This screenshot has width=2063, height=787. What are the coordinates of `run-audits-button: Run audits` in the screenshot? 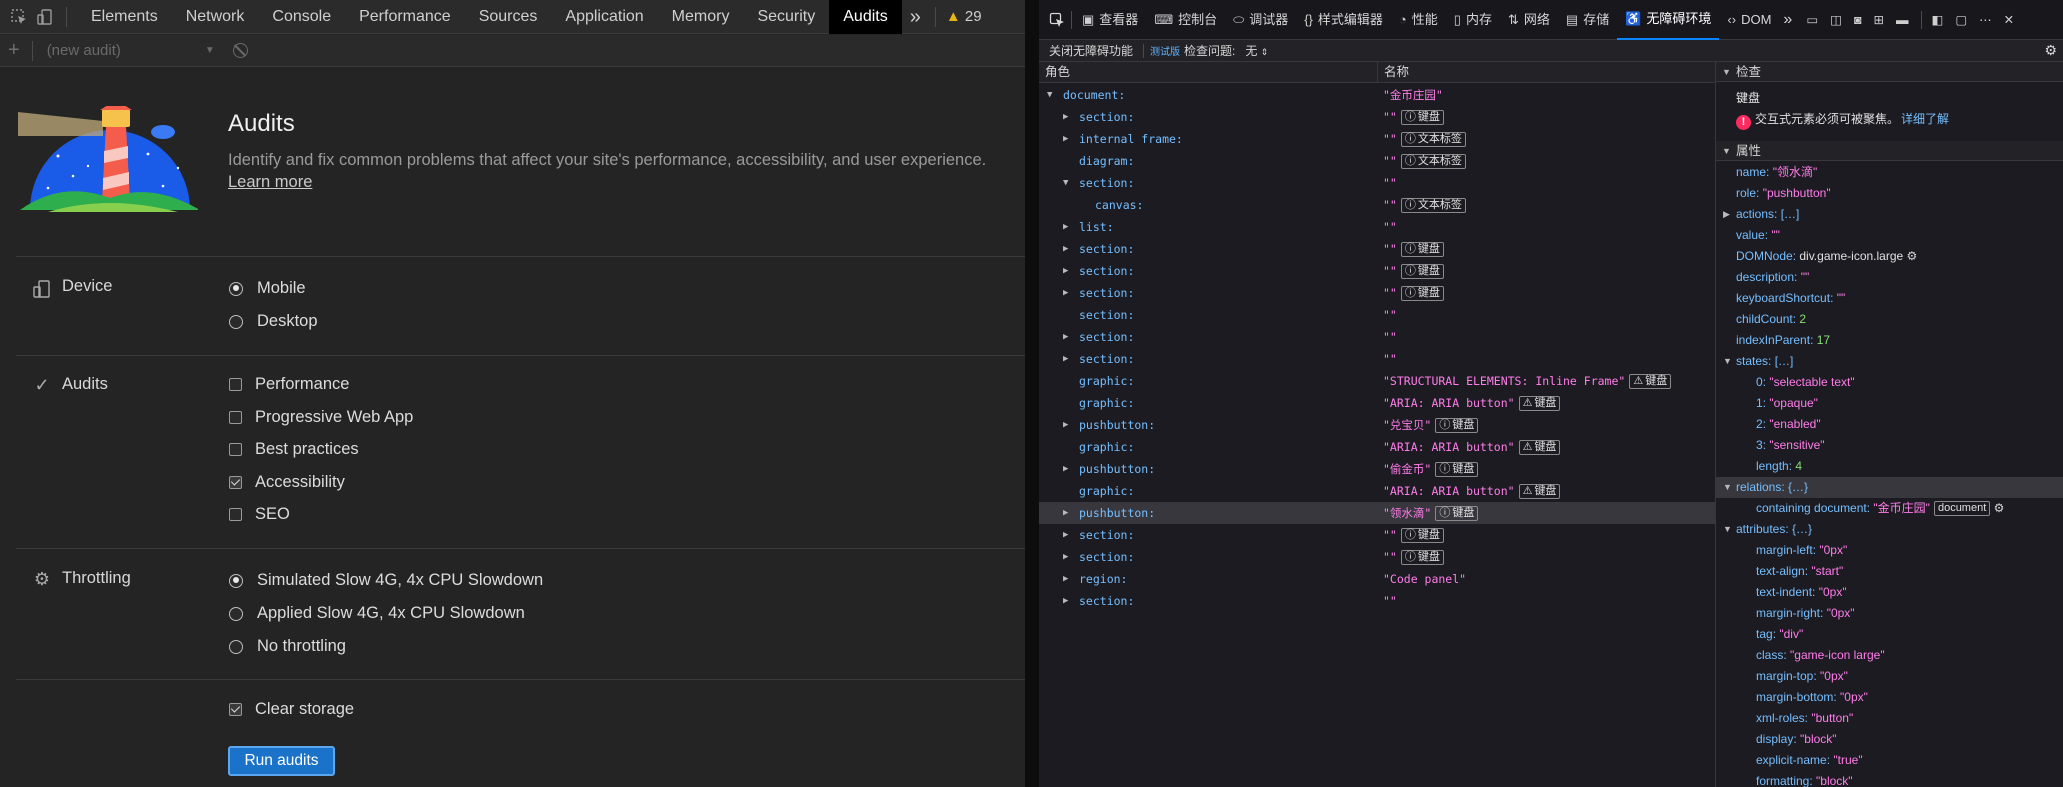 It's located at (281, 761).